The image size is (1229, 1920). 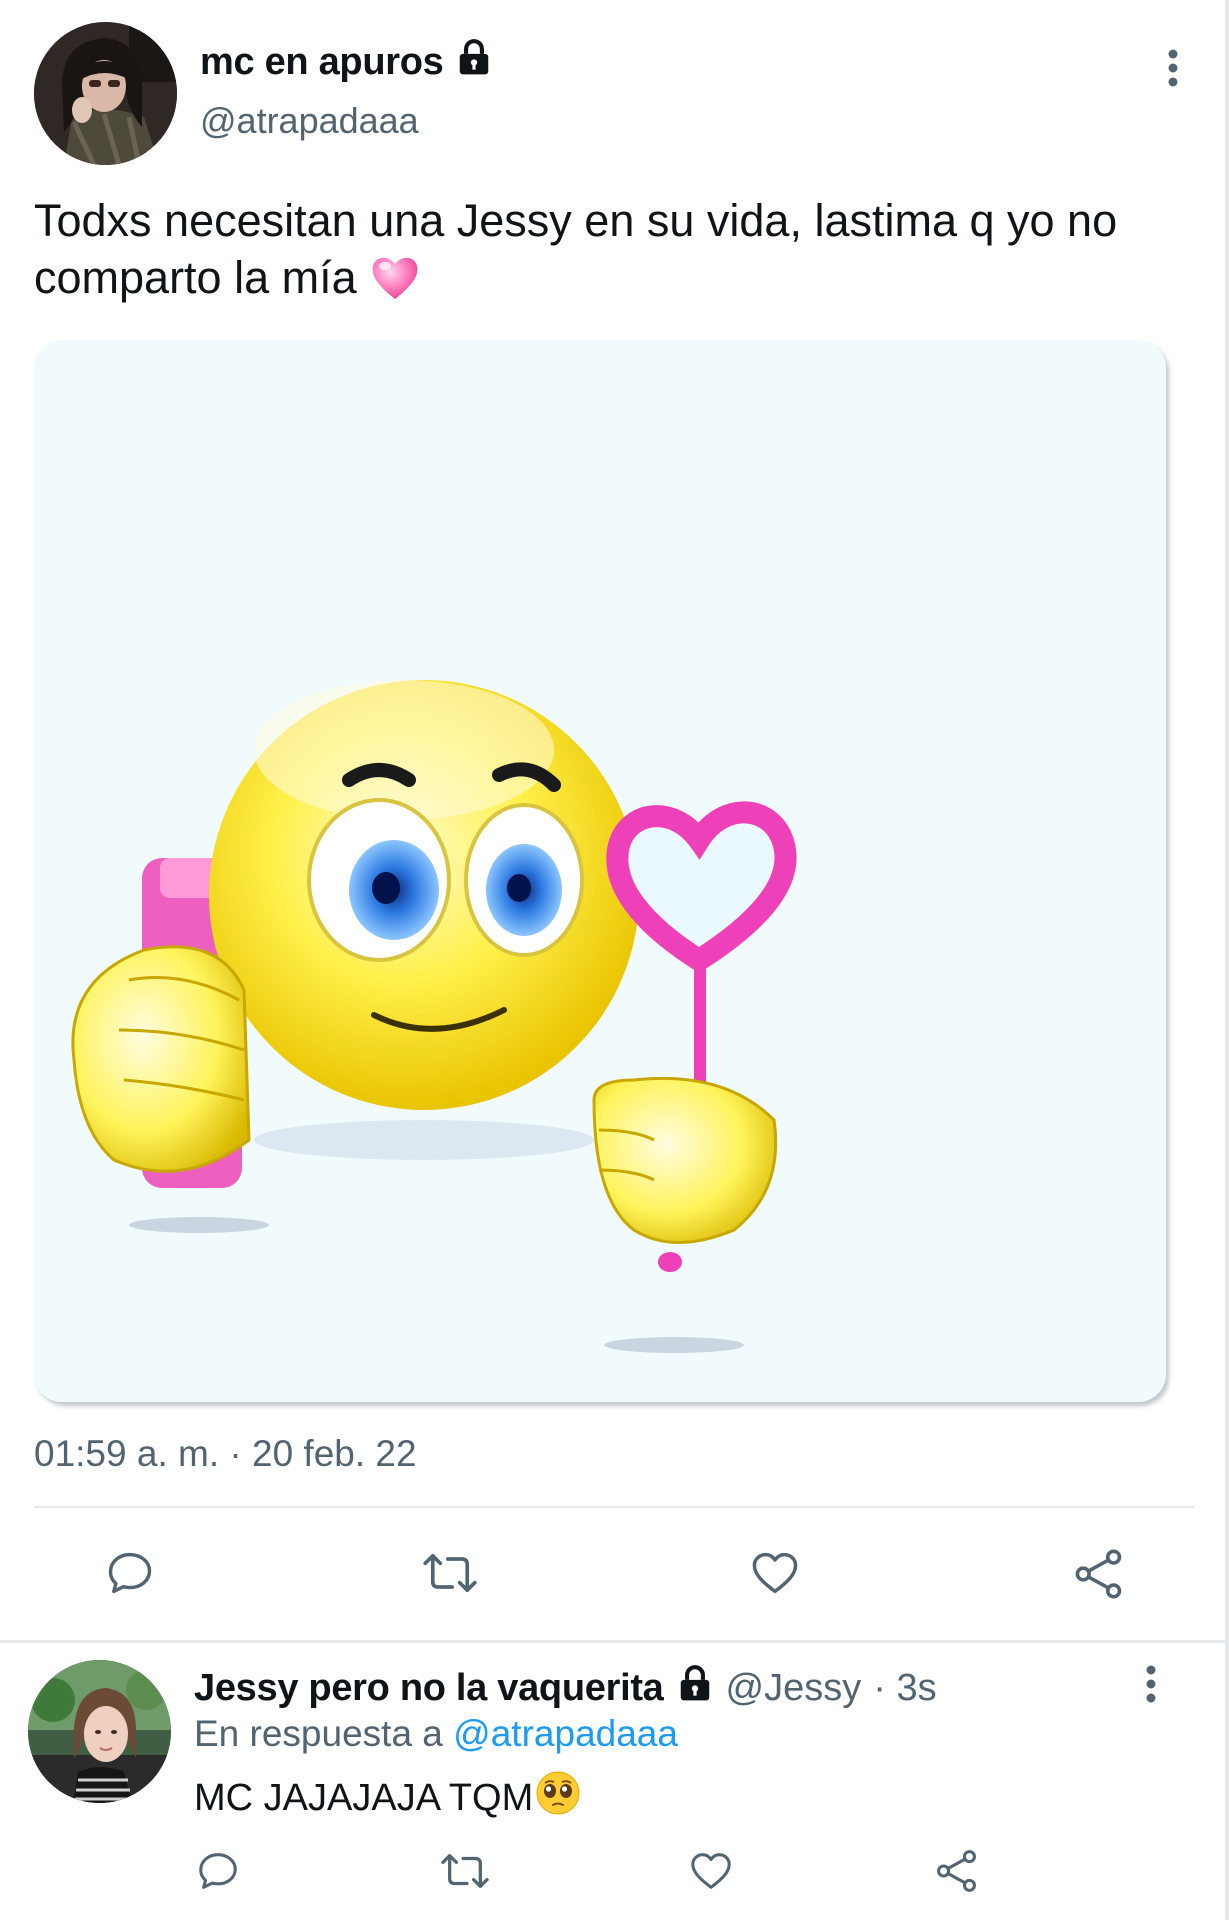 What do you see at coordinates (1227, 960) in the screenshot?
I see `scroll-edge` at bounding box center [1227, 960].